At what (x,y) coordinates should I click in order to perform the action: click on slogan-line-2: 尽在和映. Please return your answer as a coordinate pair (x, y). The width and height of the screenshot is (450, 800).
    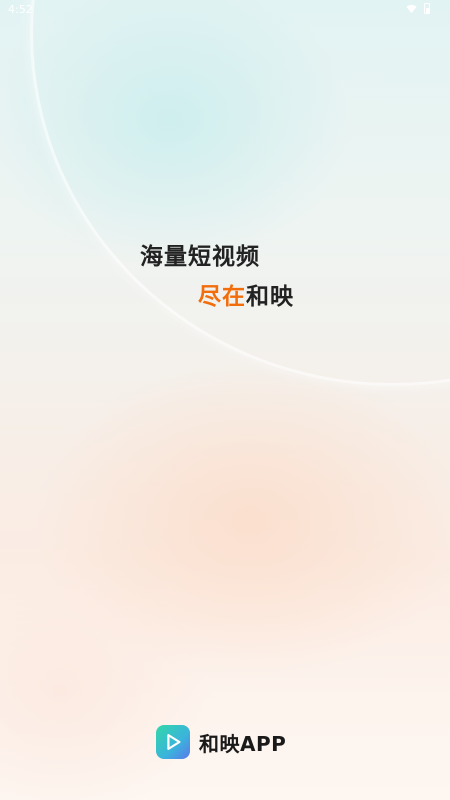
    Looking at the image, I should click on (246, 297).